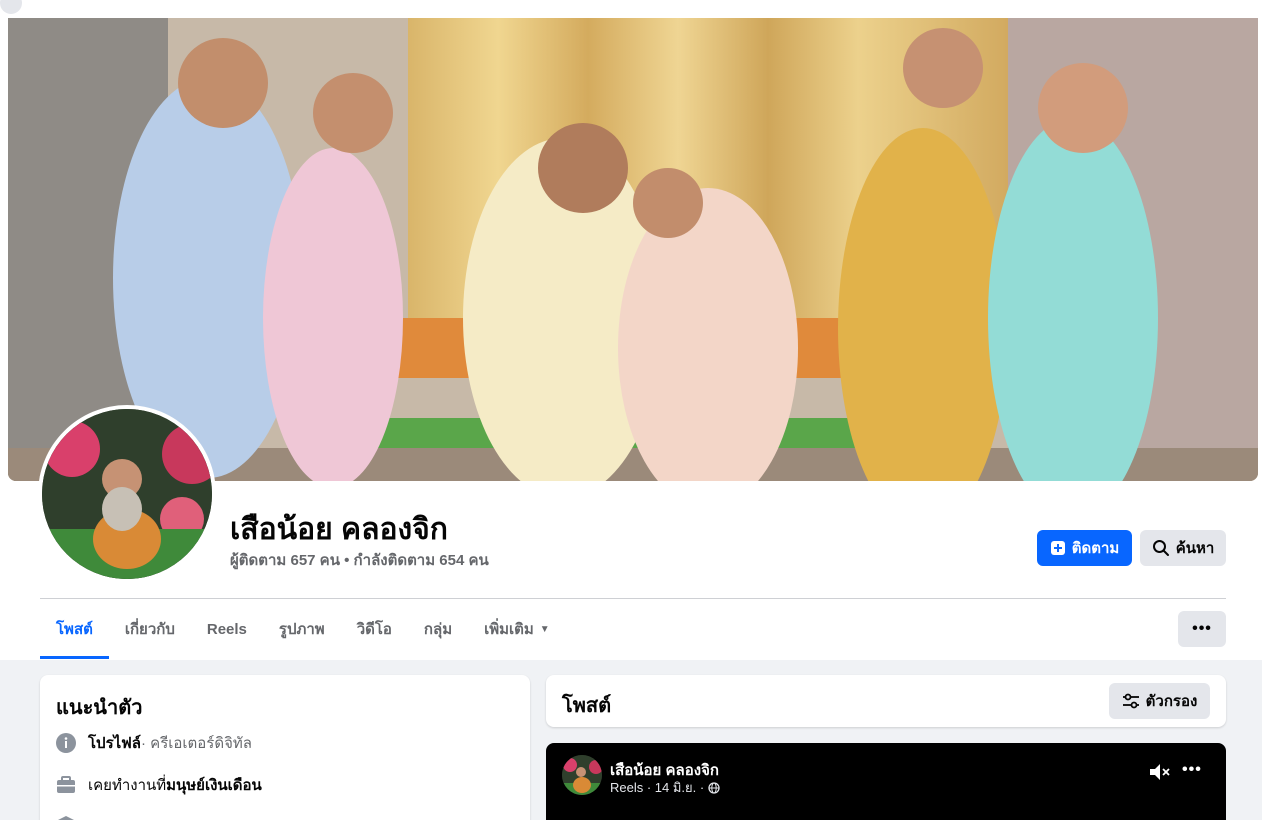 Image resolution: width=1262 pixels, height=820 pixels. Describe the element at coordinates (1160, 772) in the screenshot. I see `mute-speaker-icon` at that location.